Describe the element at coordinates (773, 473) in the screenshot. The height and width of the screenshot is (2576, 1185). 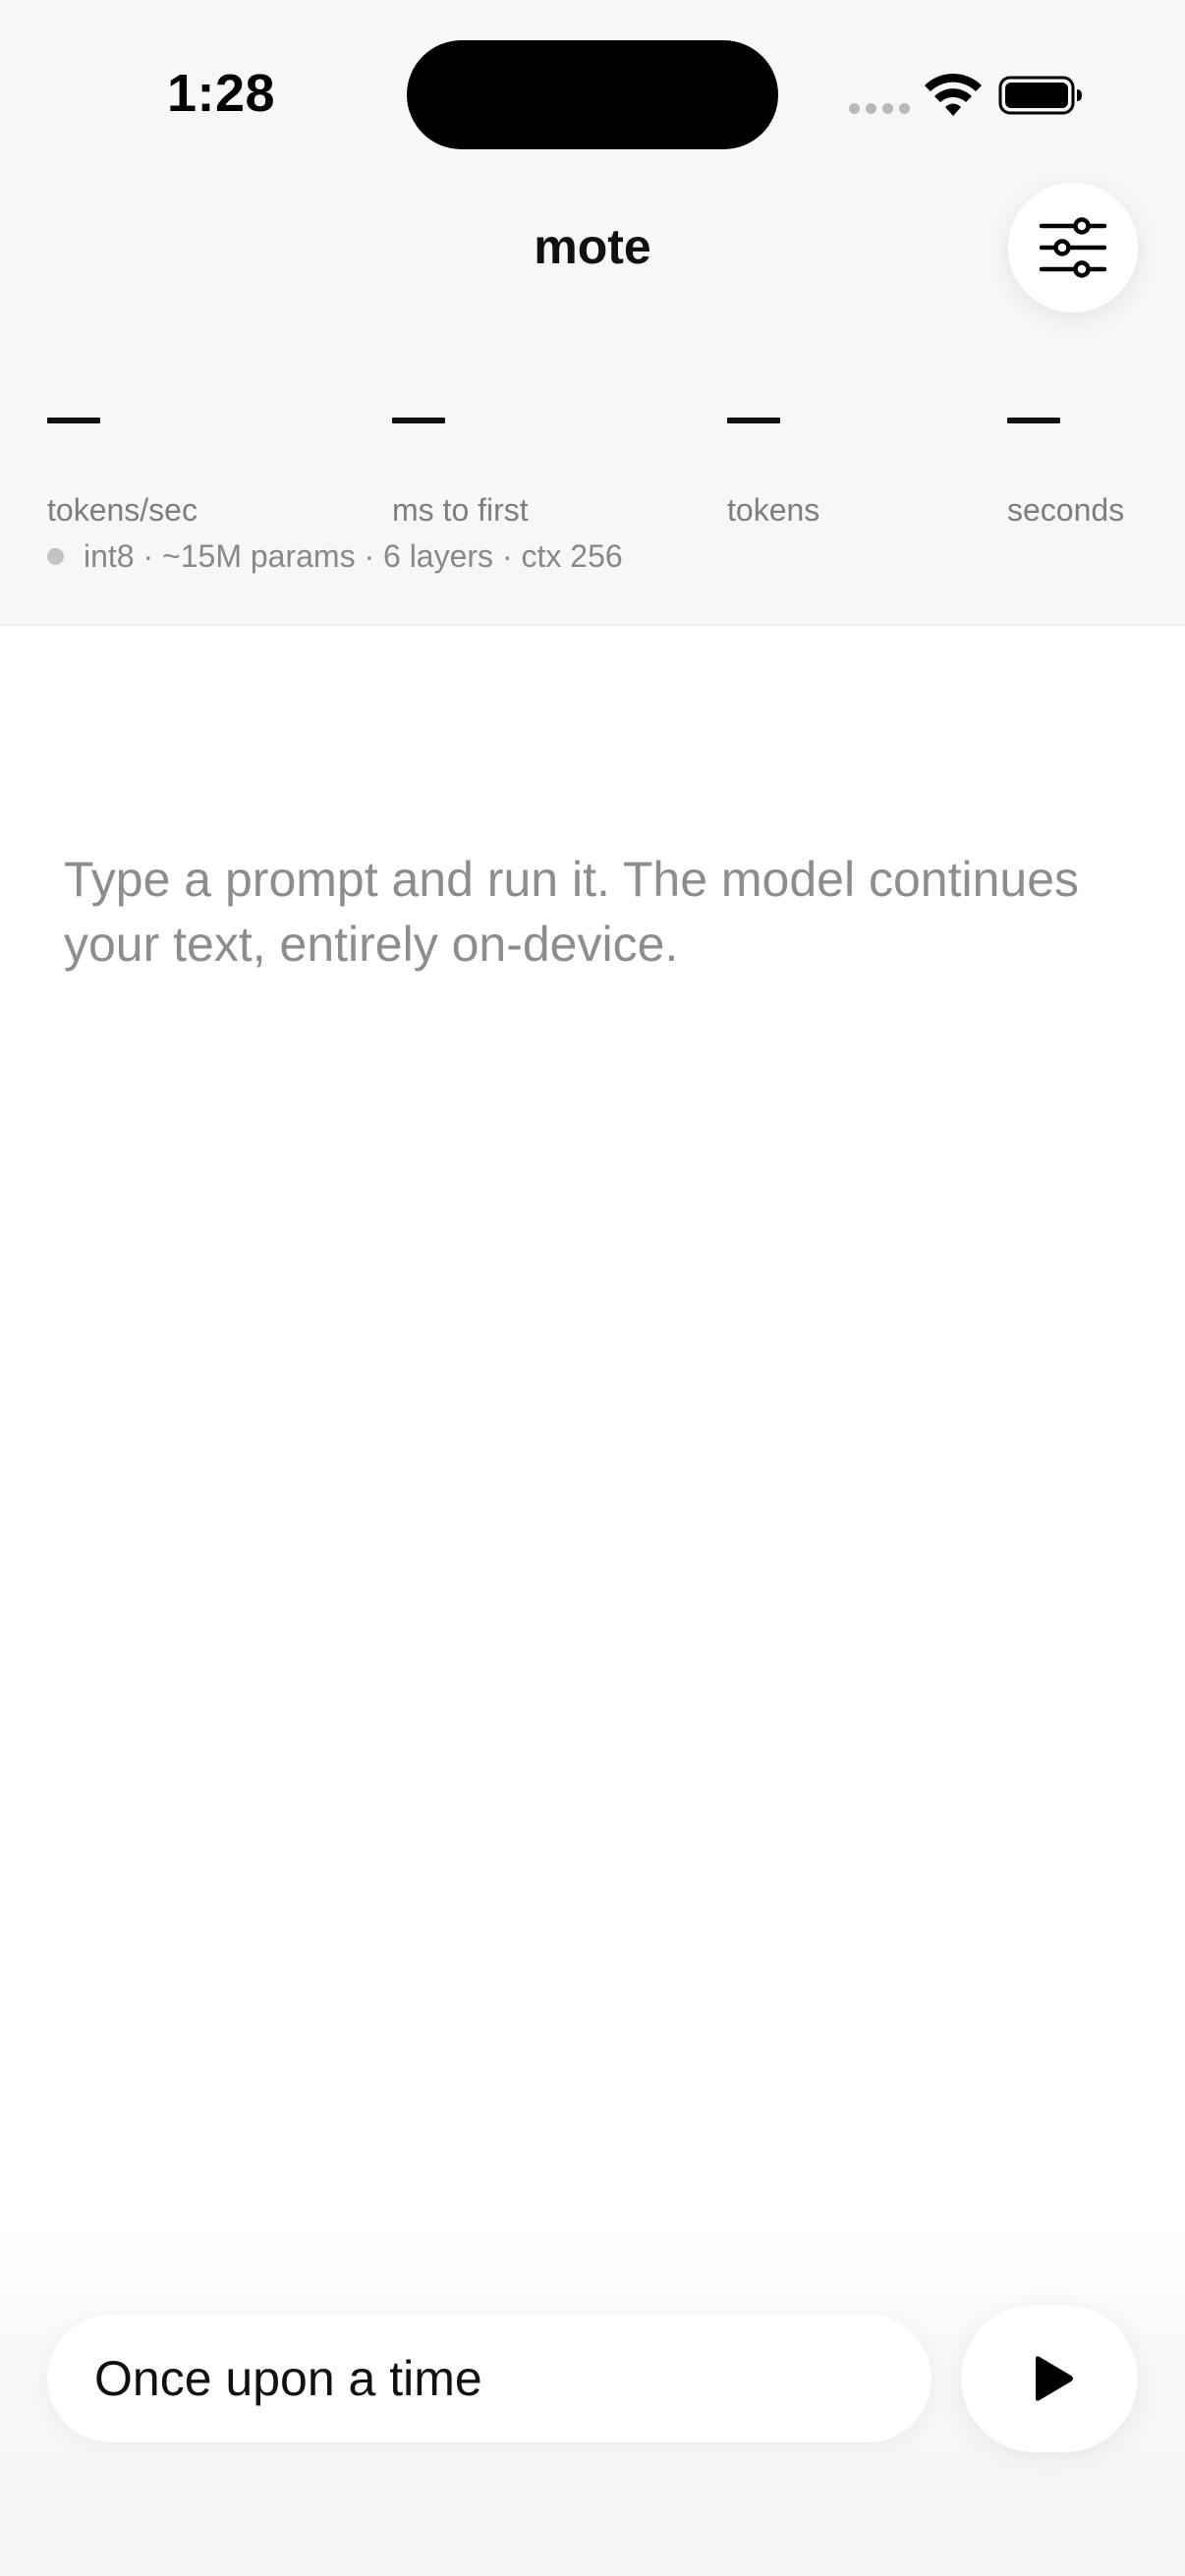
I see `stat-tokens: tokens` at that location.